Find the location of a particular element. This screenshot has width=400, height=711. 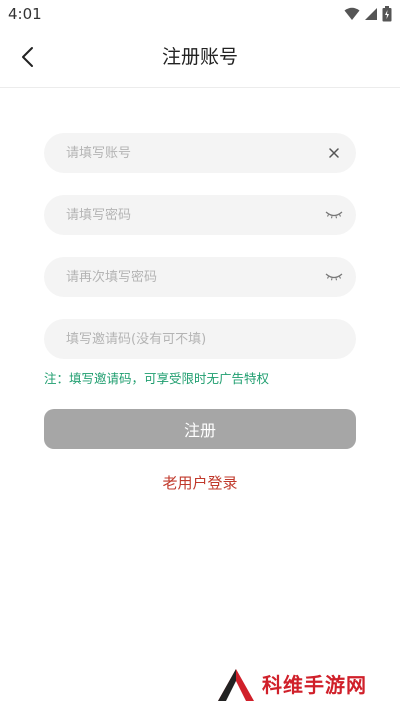

status-bar: 4:01 is located at coordinates (200, 14).